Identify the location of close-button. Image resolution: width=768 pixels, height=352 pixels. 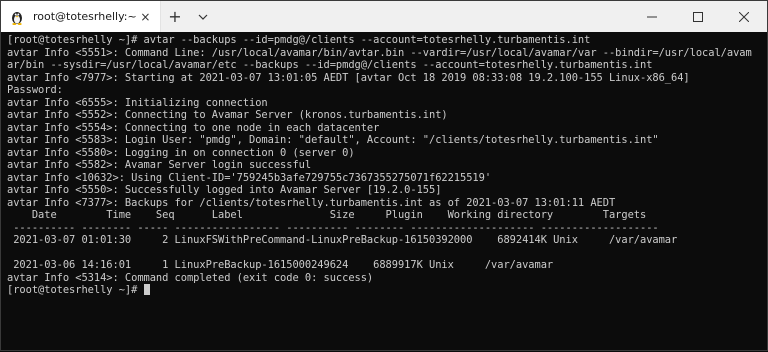
(744, 16).